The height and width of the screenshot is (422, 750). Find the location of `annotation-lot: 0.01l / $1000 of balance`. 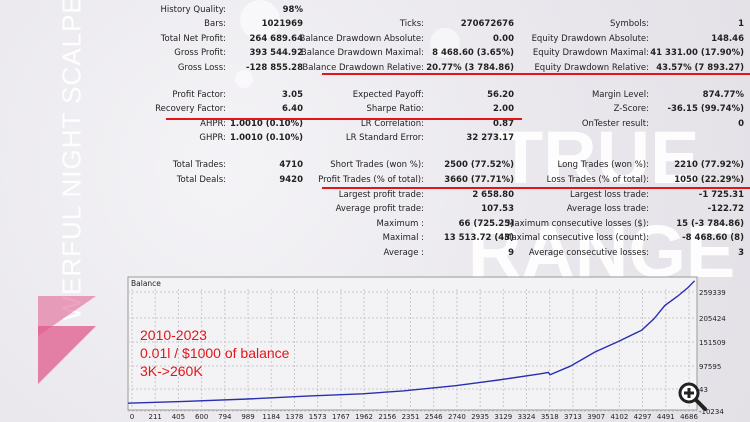

annotation-lot: 0.01l / $1000 of balance is located at coordinates (215, 353).